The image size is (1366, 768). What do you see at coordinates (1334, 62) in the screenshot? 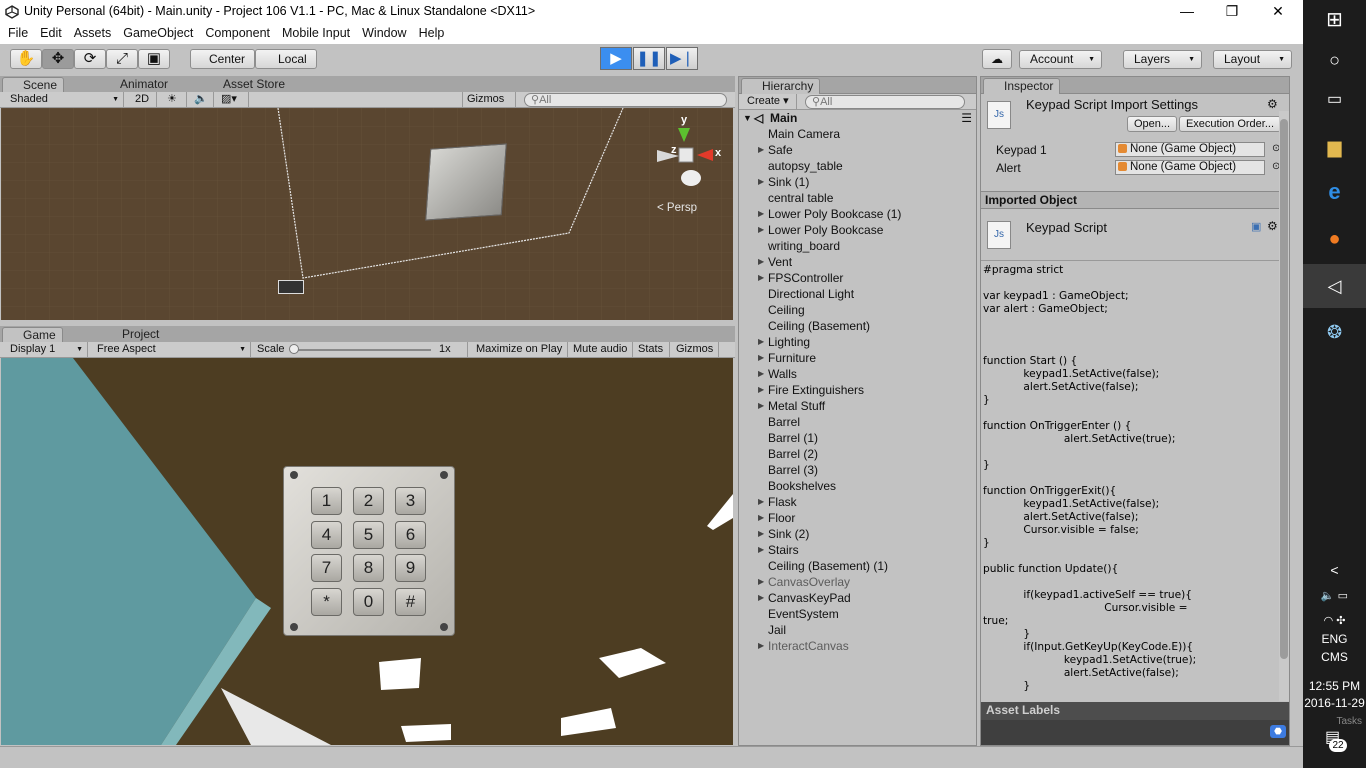
I see `cortana-icon: ○` at bounding box center [1334, 62].